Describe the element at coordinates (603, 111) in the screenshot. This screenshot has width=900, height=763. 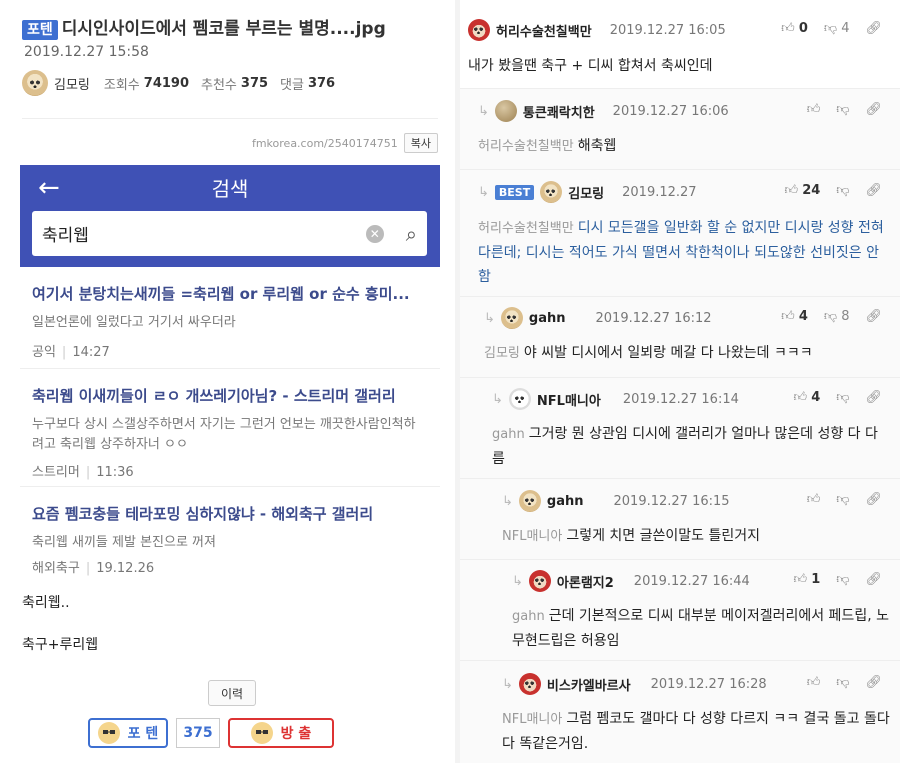
I see `comment-header: ↳ 통큰쾌락치한 2019.12.27 16:06` at that location.